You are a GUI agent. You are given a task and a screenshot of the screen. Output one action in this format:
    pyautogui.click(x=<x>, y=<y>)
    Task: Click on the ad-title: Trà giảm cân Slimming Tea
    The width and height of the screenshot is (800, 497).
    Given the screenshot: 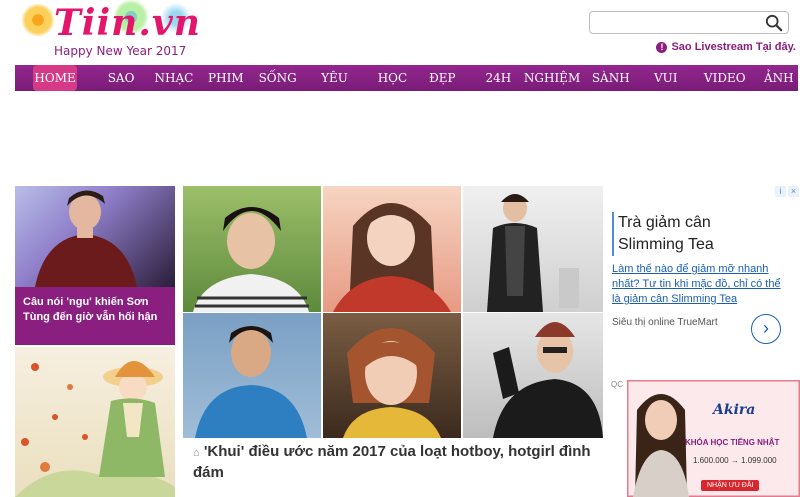 What is the action you would take?
    pyautogui.click(x=706, y=234)
    